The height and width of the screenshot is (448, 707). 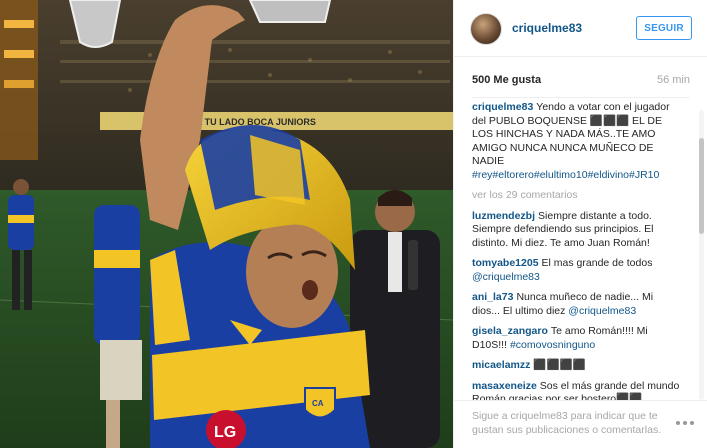 What do you see at coordinates (577, 196) in the screenshot?
I see `view-more-comments: ver los 29 comentarios` at bounding box center [577, 196].